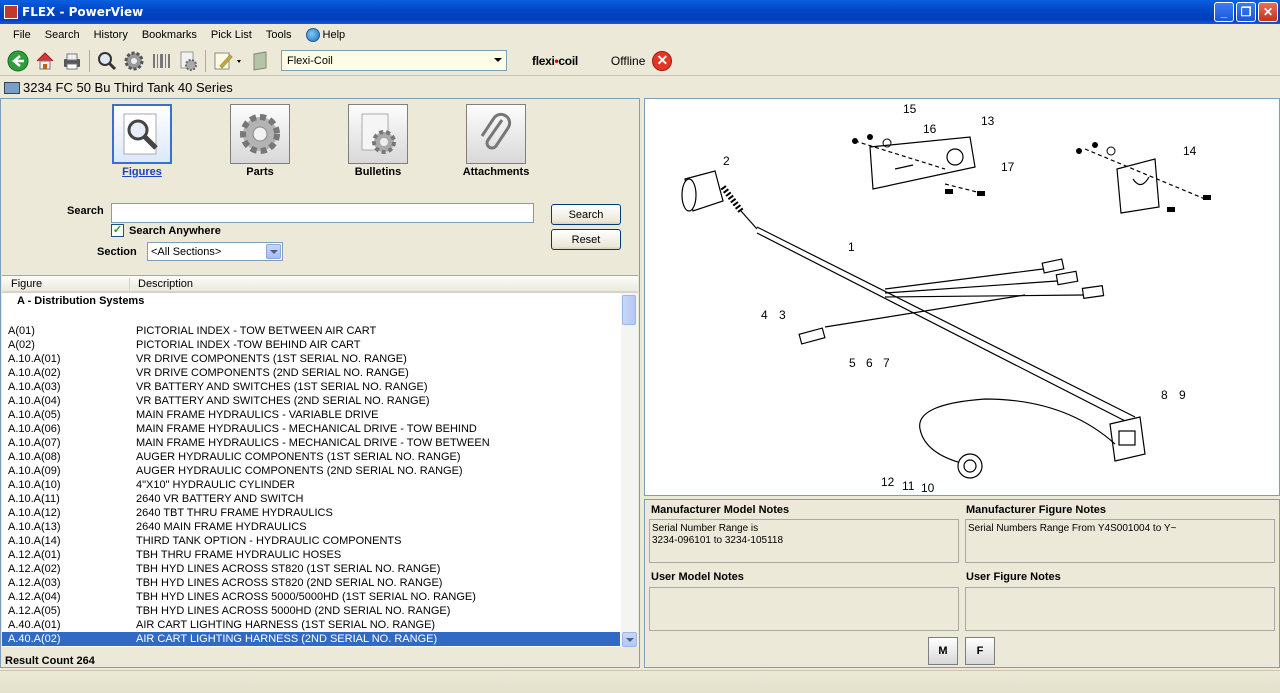  What do you see at coordinates (980, 651) in the screenshot?
I see `edit-figure-notes-button: F` at bounding box center [980, 651].